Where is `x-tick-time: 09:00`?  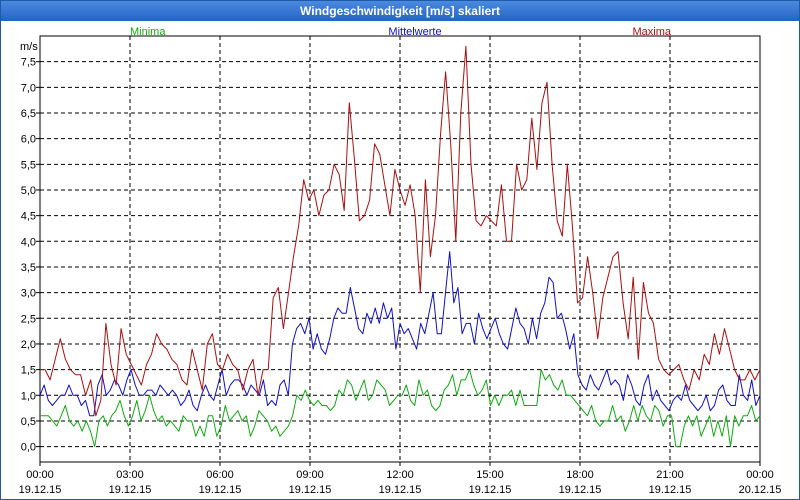 x-tick-time: 09:00 is located at coordinates (310, 475).